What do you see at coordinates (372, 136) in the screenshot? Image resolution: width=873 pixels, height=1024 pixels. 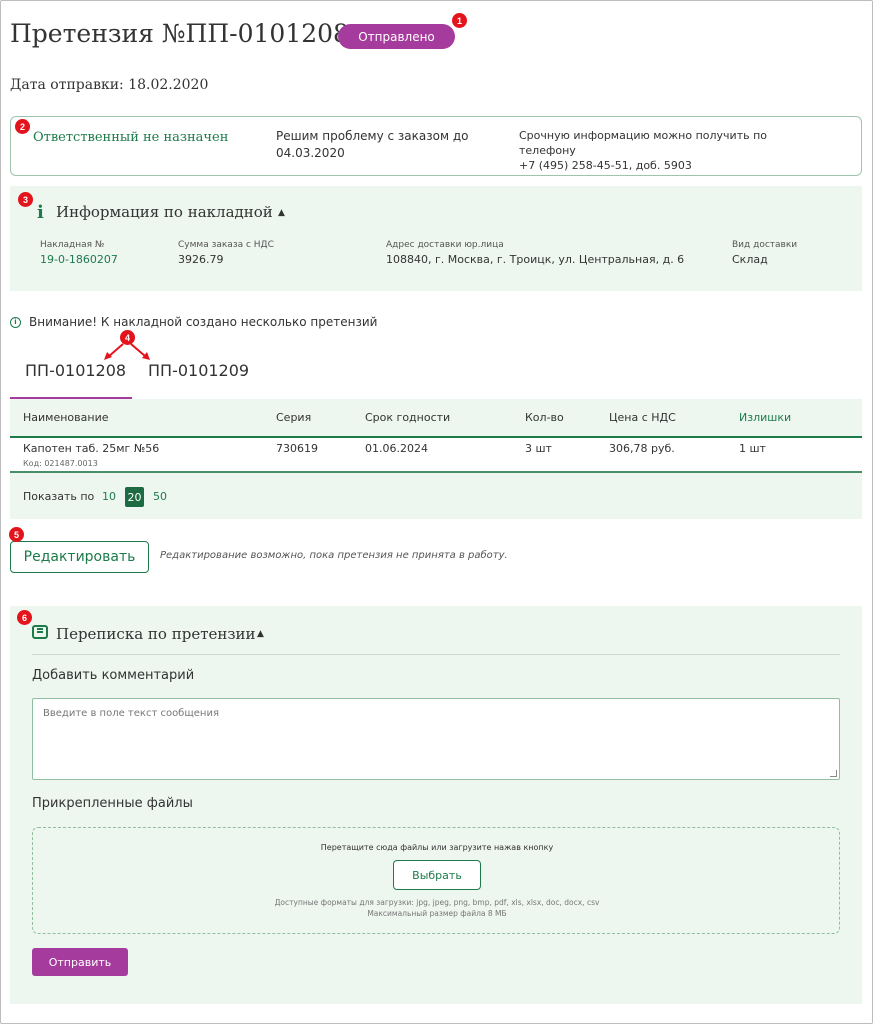 I see `resolve-text: Решим проблему с заказом до` at bounding box center [372, 136].